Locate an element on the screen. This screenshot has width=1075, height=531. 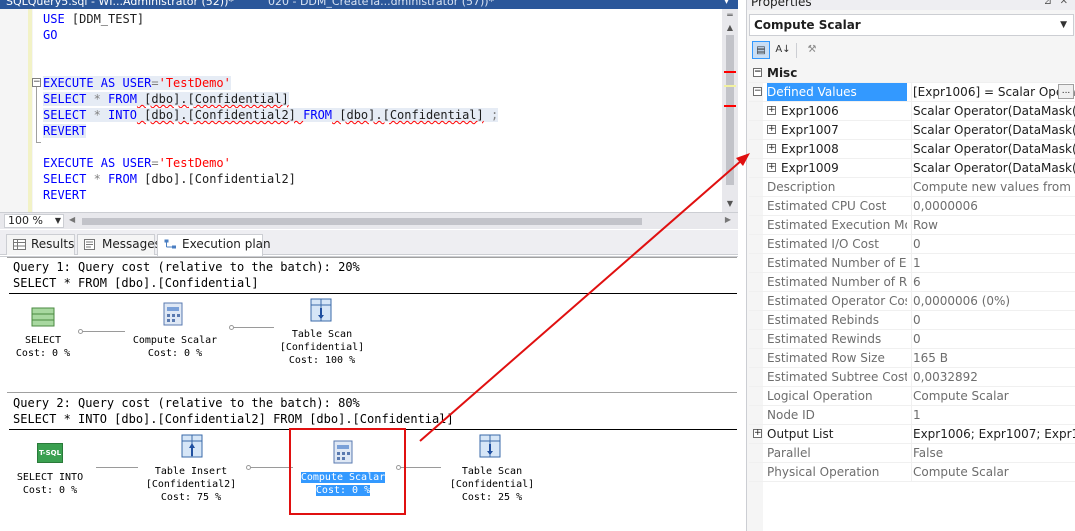
property-row-expr1007: + Expr1007 Scalar Operator(DataMask([DDM is located at coordinates (912, 130).